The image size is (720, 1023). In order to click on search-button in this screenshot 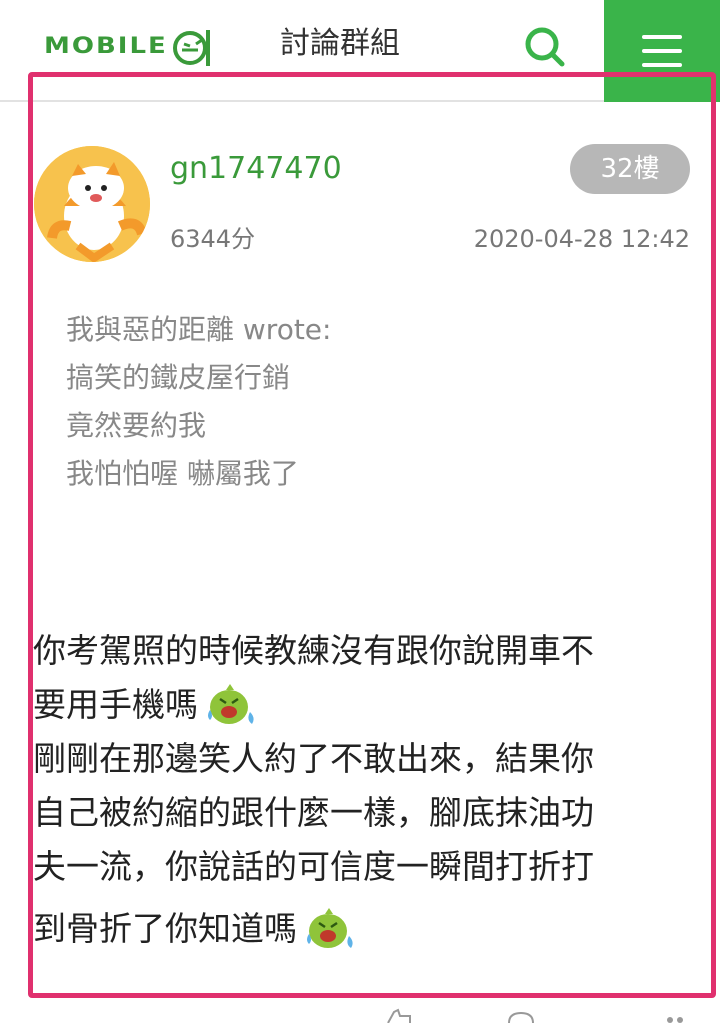, I will do `click(545, 47)`.